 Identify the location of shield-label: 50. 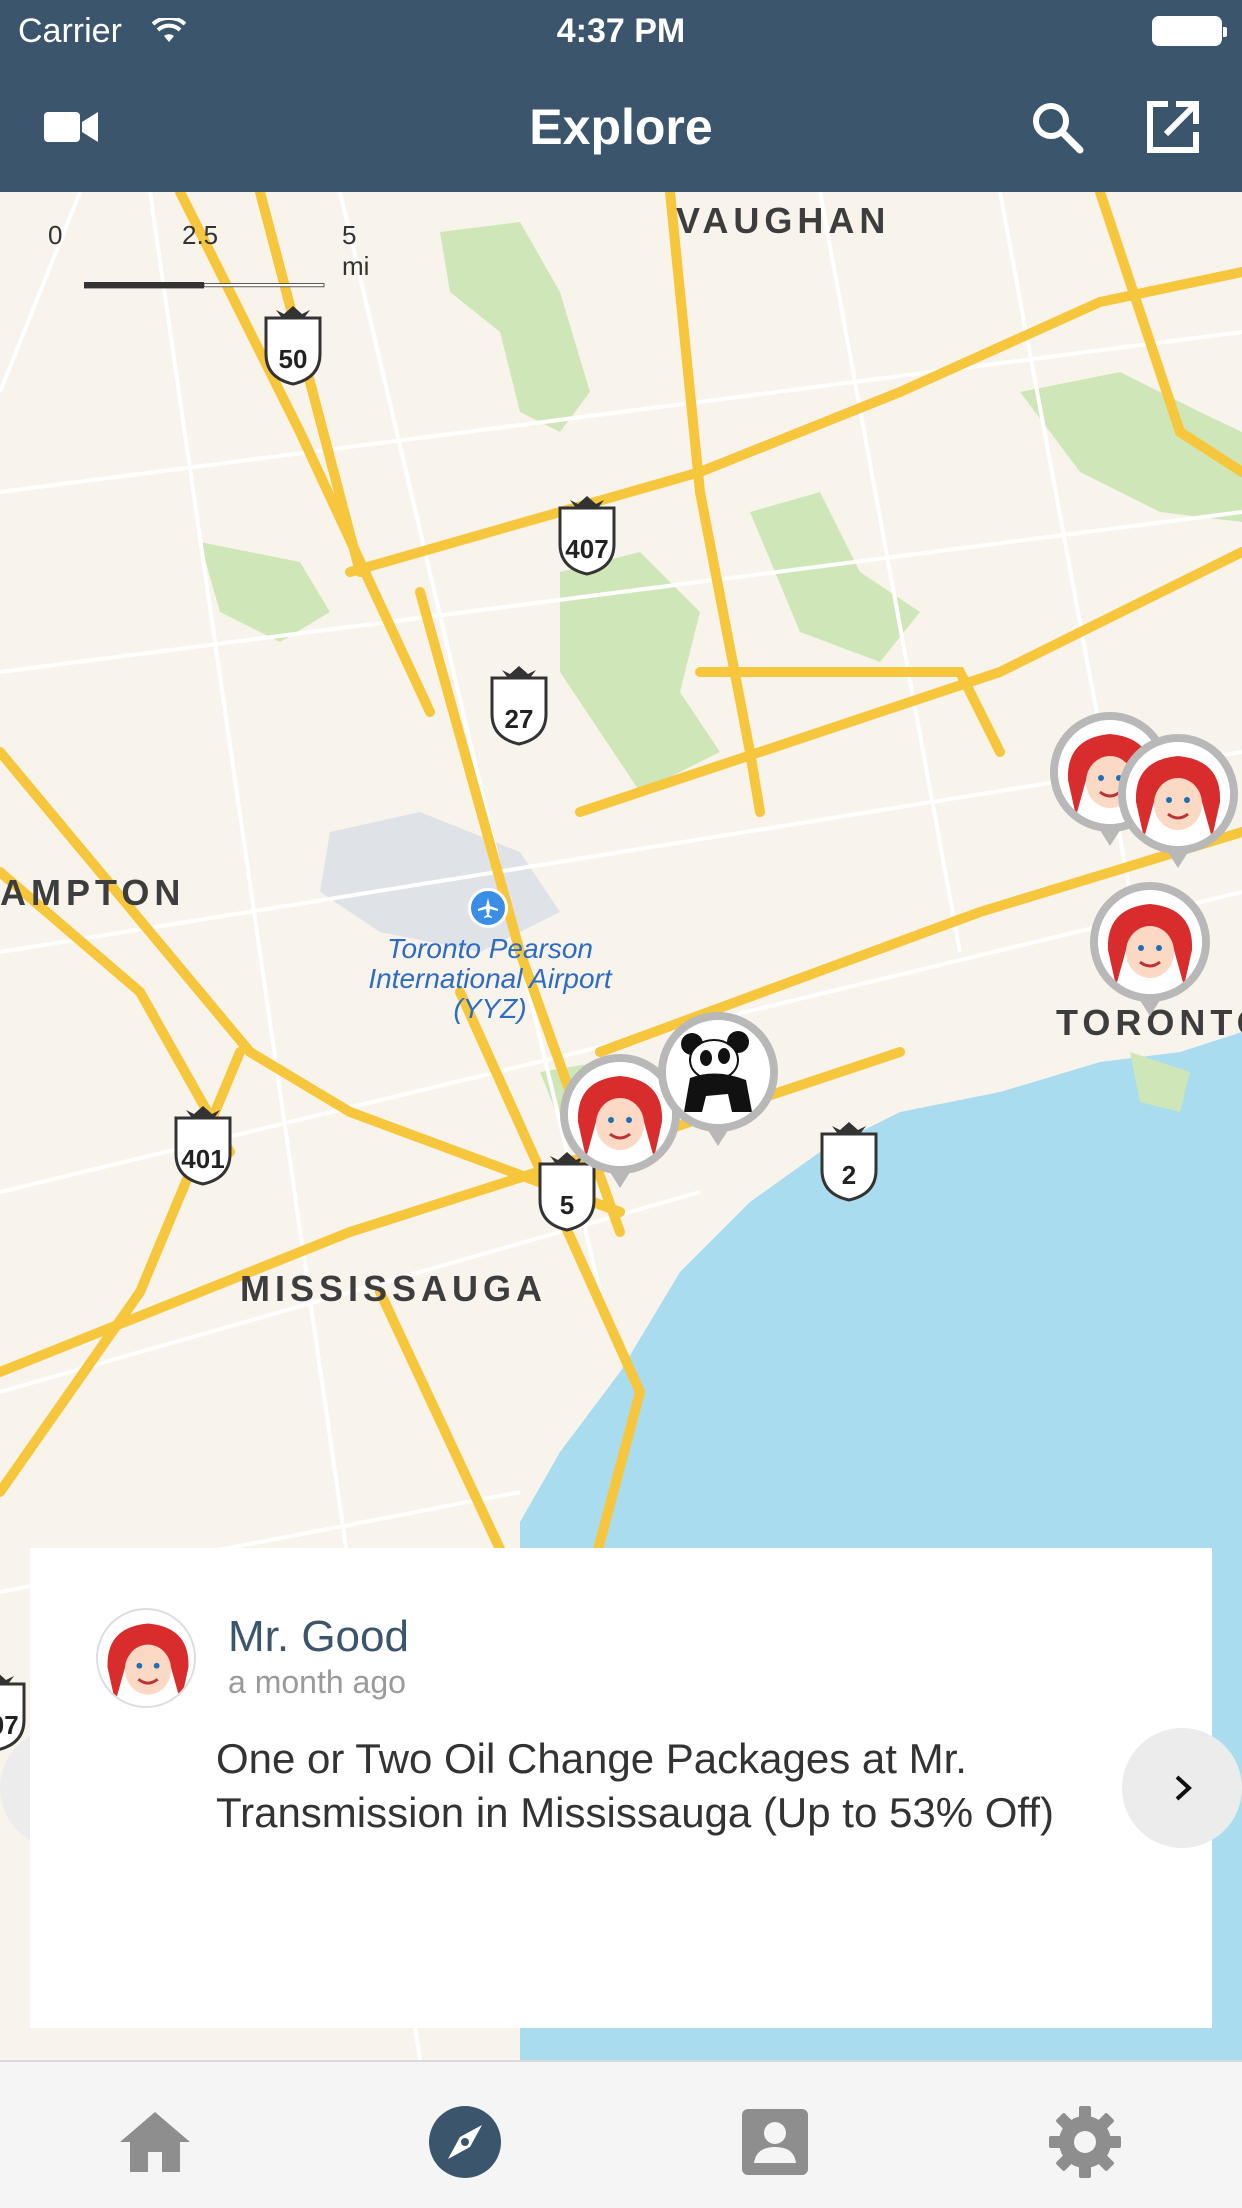
(293, 359).